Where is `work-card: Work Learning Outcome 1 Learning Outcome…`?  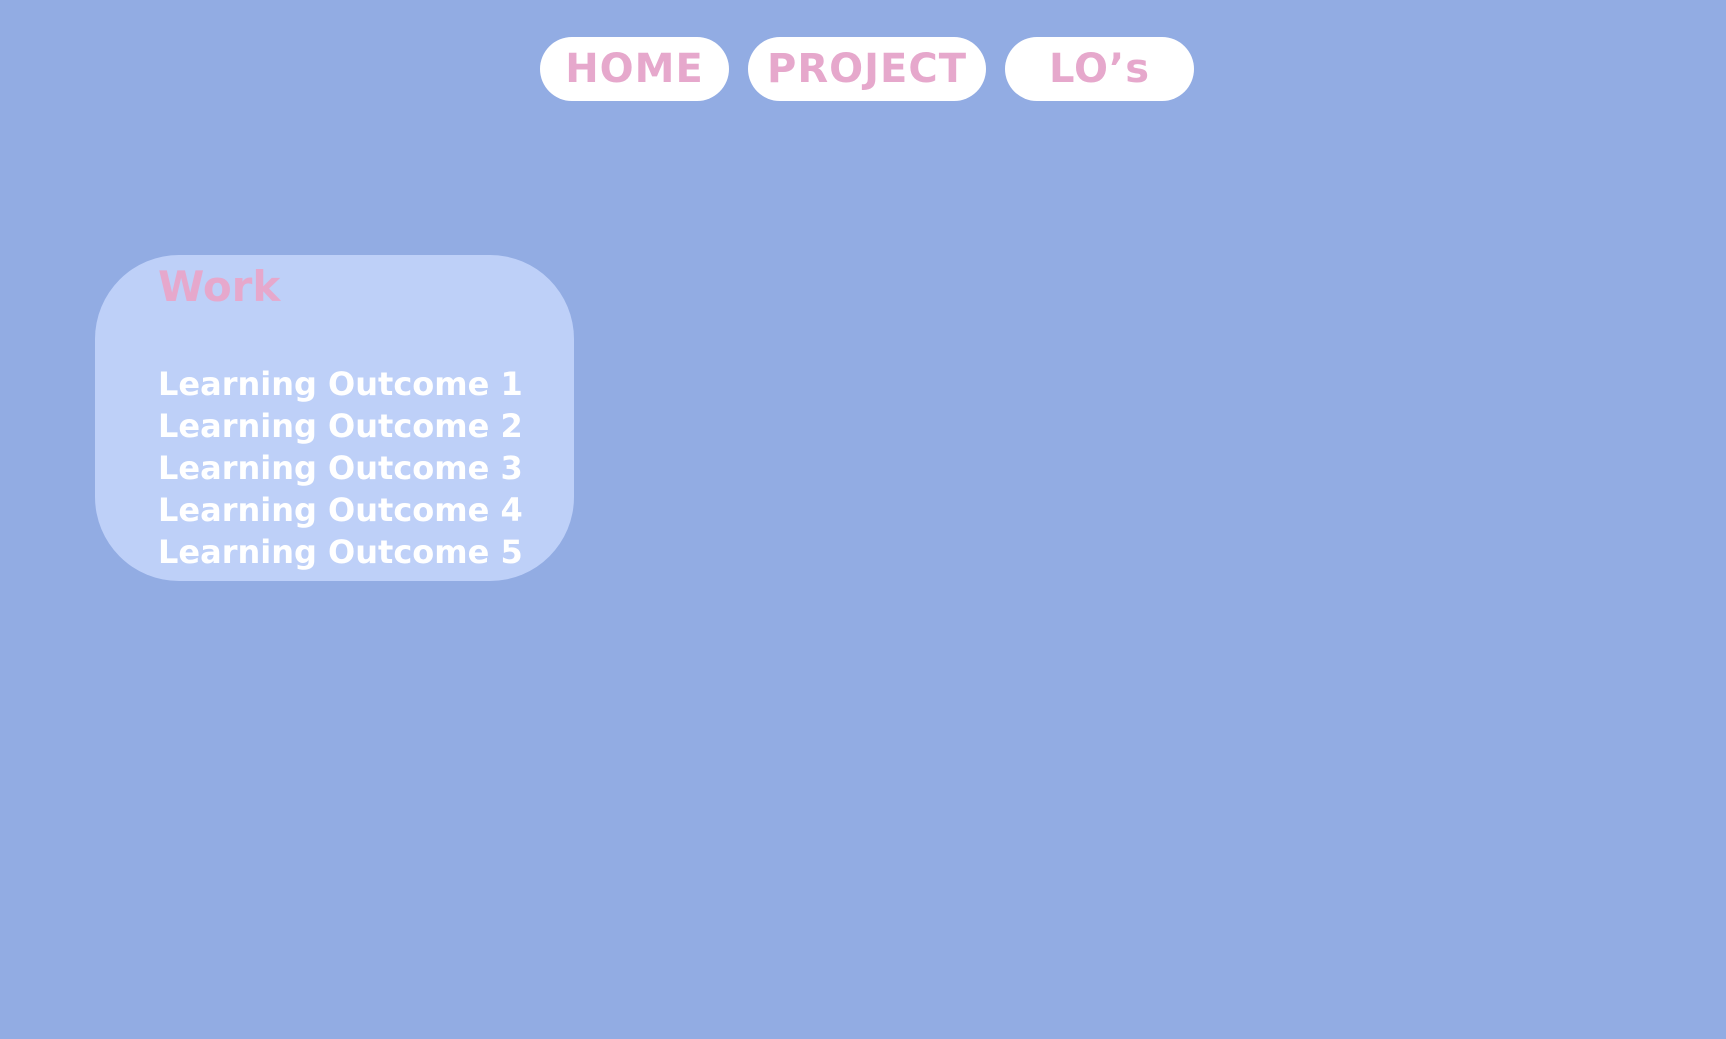
work-card: Work Learning Outcome 1 Learning Outcome… is located at coordinates (334, 418).